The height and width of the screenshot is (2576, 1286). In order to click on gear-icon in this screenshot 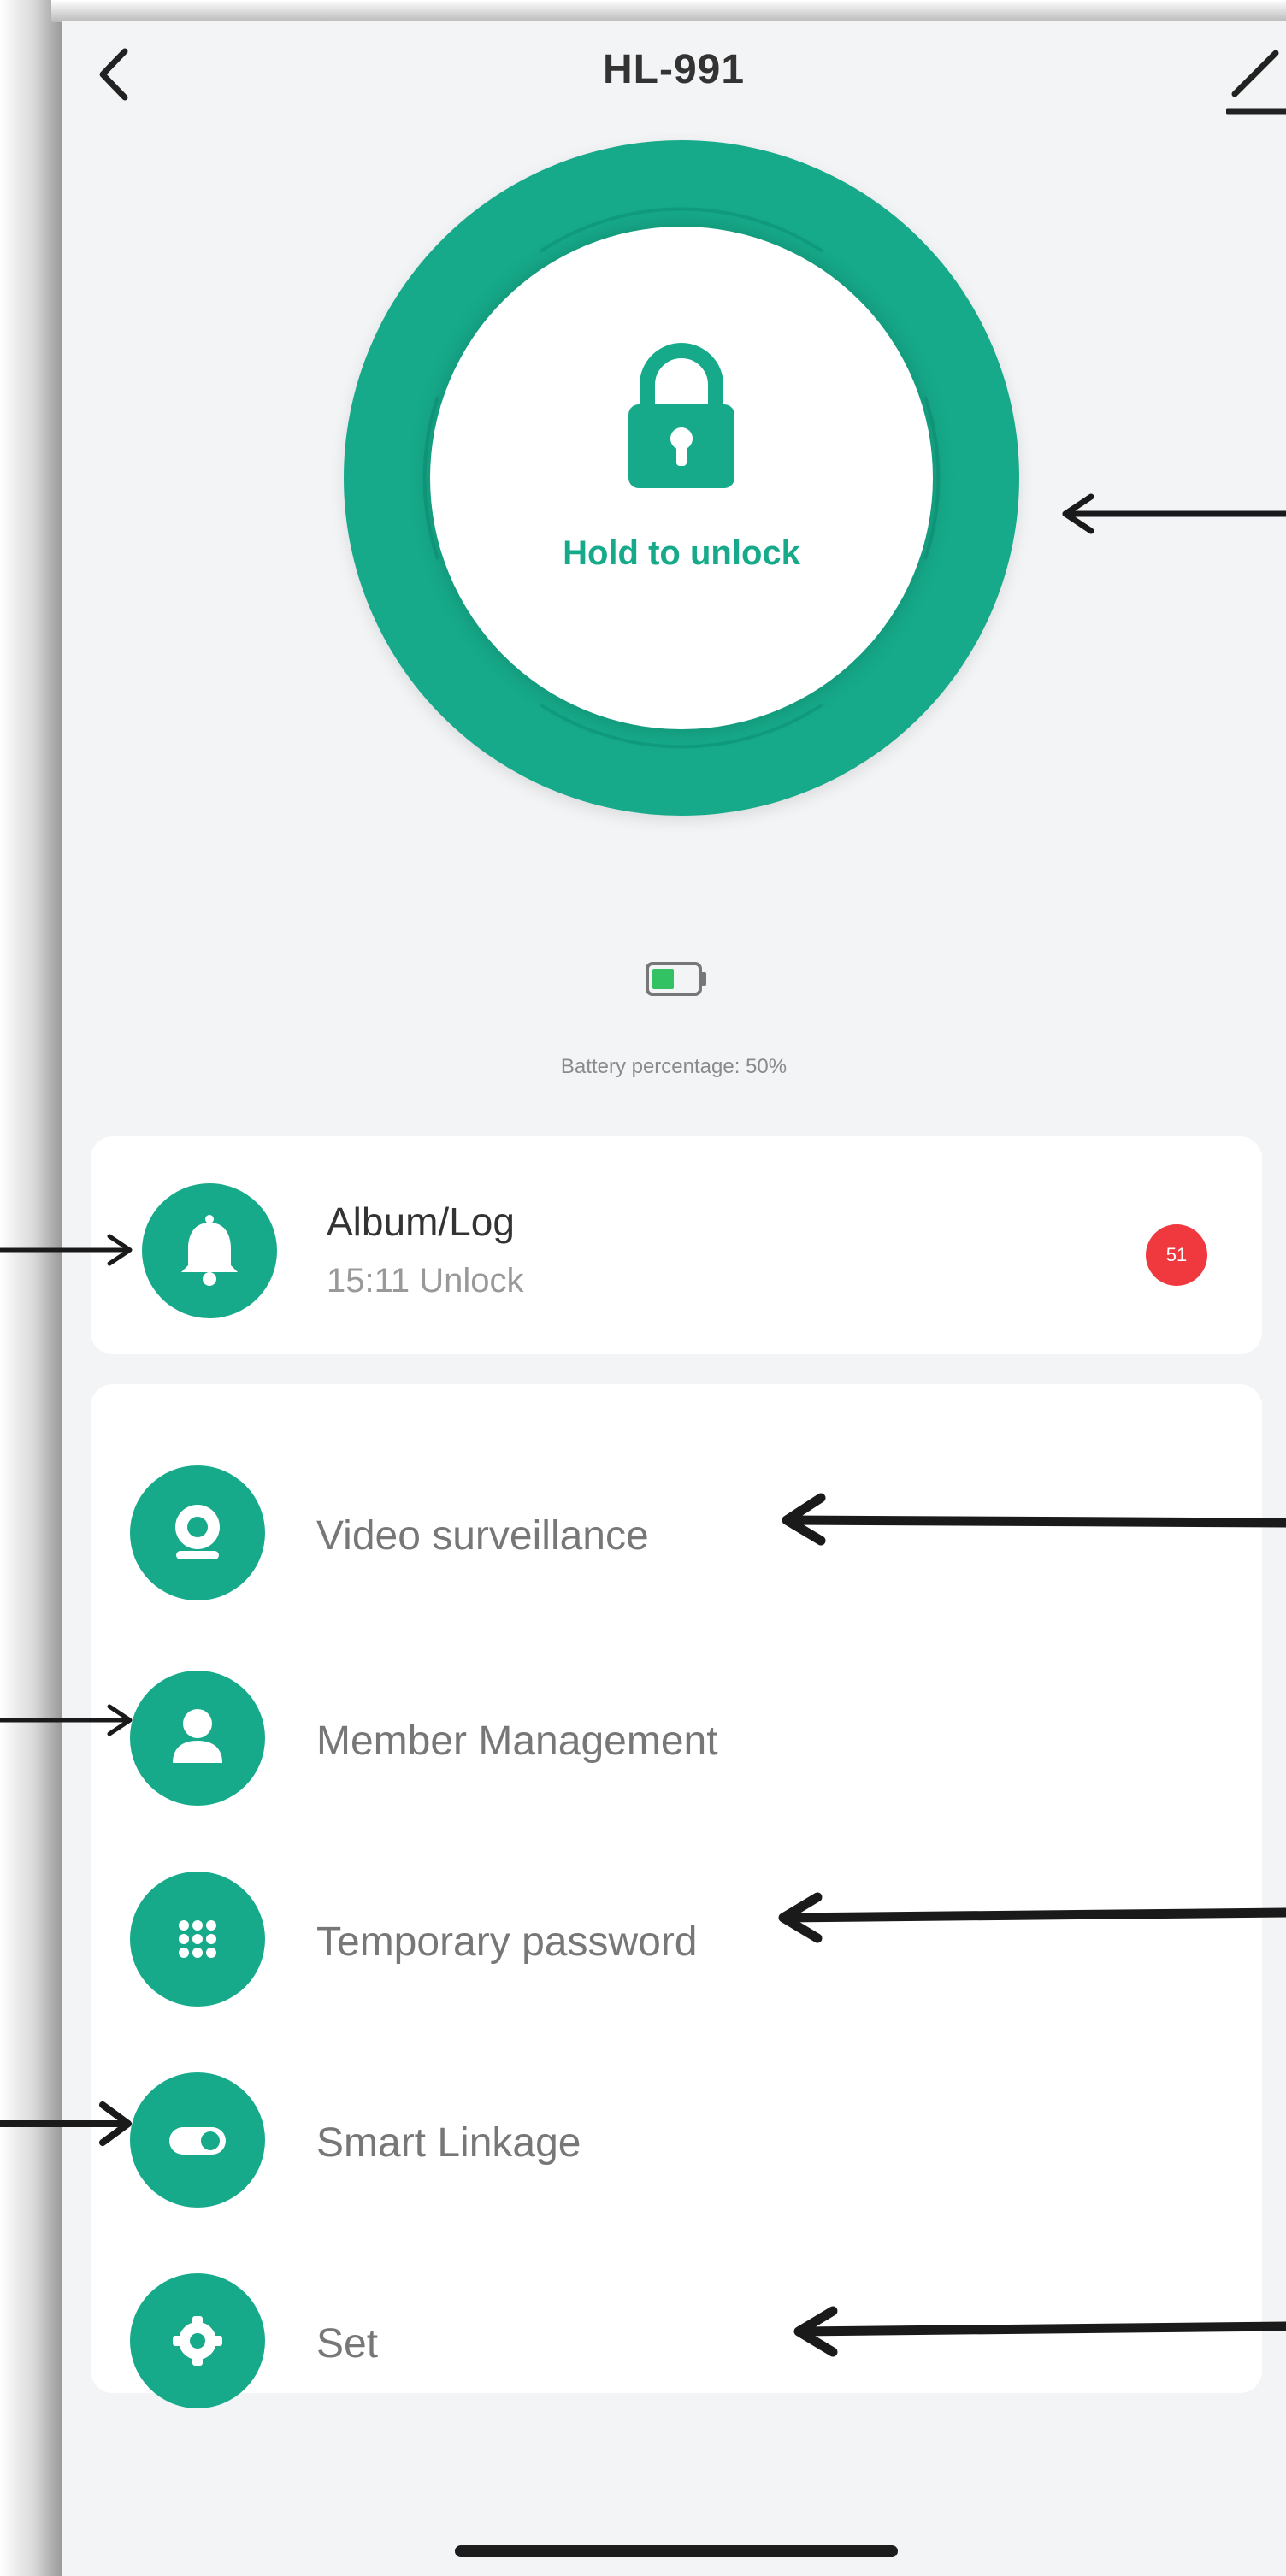, I will do `click(197, 2341)`.